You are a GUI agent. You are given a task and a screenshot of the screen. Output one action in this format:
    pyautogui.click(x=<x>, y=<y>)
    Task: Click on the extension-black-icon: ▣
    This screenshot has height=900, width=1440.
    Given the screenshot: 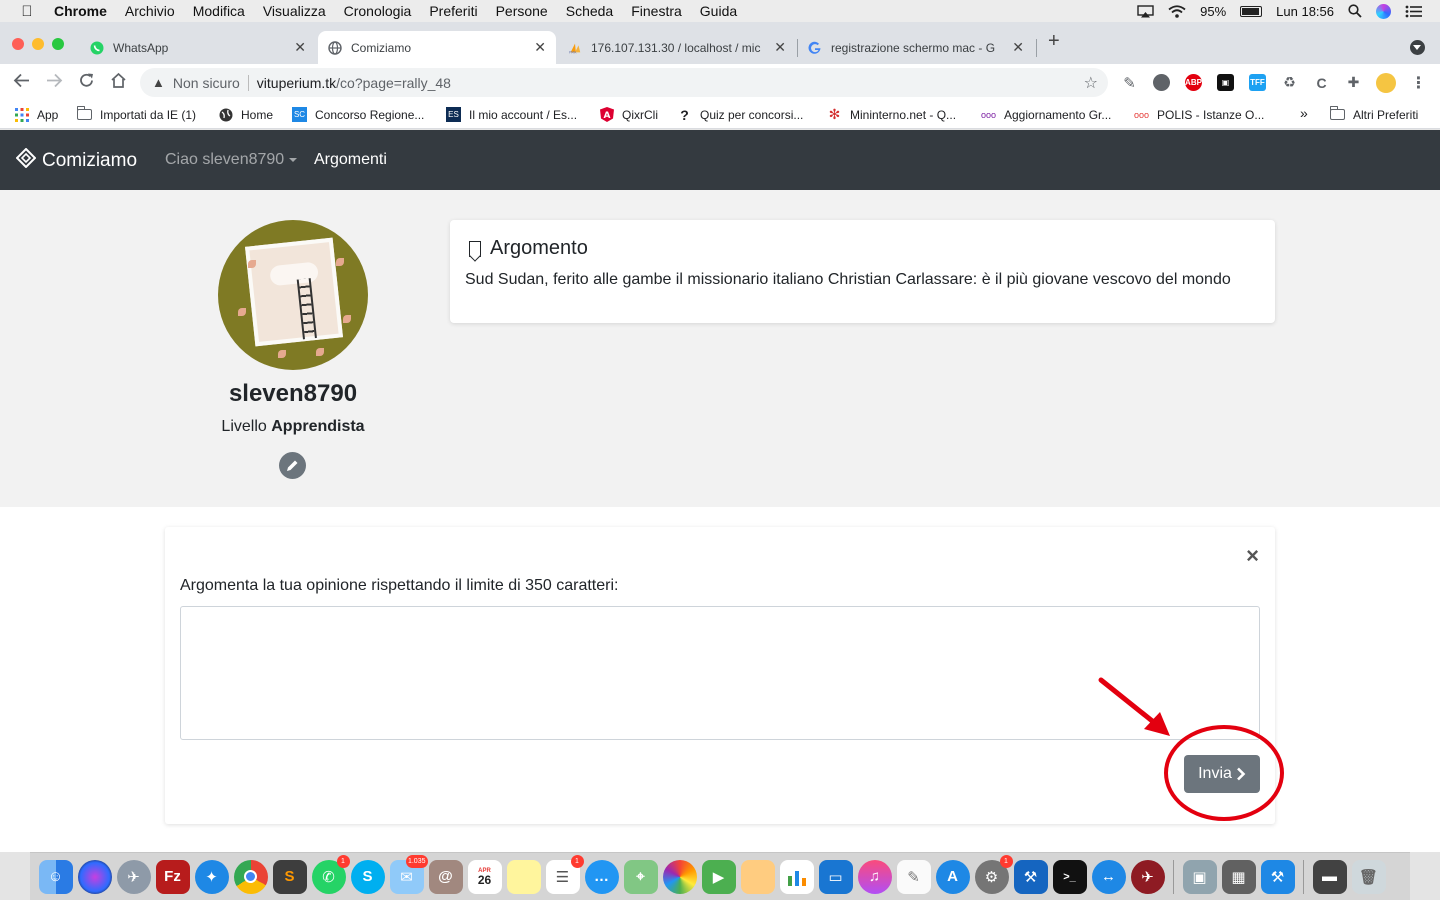 What is the action you would take?
    pyautogui.click(x=1225, y=82)
    